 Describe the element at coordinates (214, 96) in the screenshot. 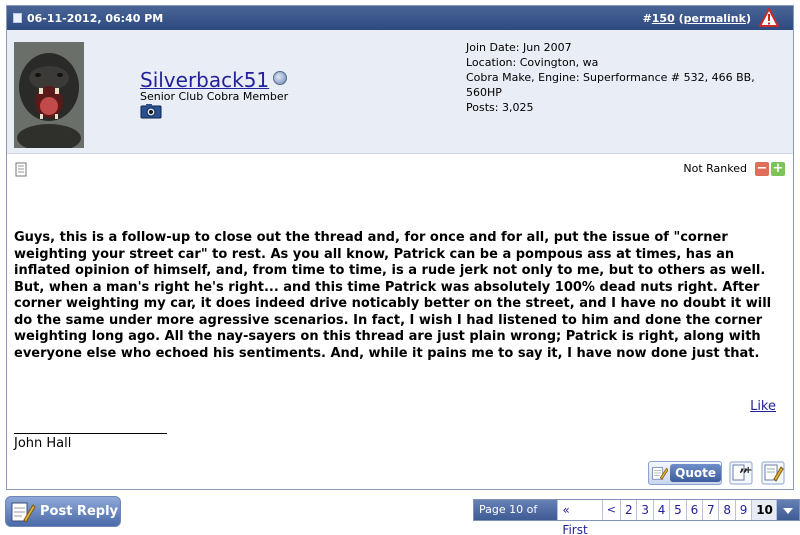

I see `user-title: Senior Club Cobra Member` at that location.